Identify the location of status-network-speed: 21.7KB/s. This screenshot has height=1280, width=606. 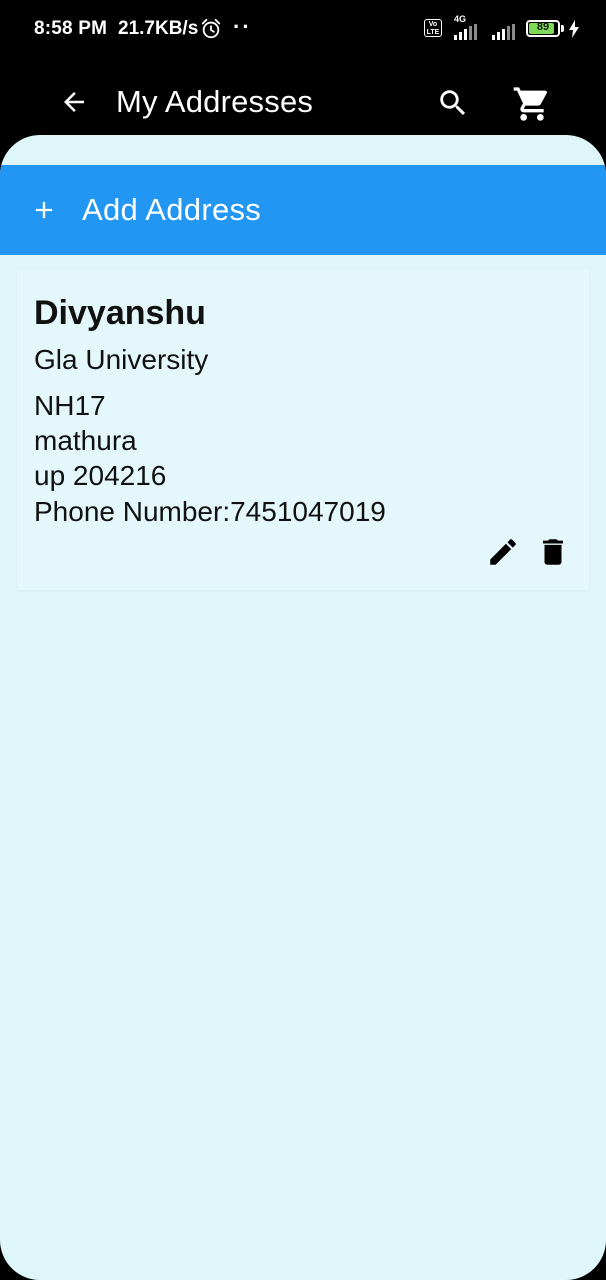
(158, 28).